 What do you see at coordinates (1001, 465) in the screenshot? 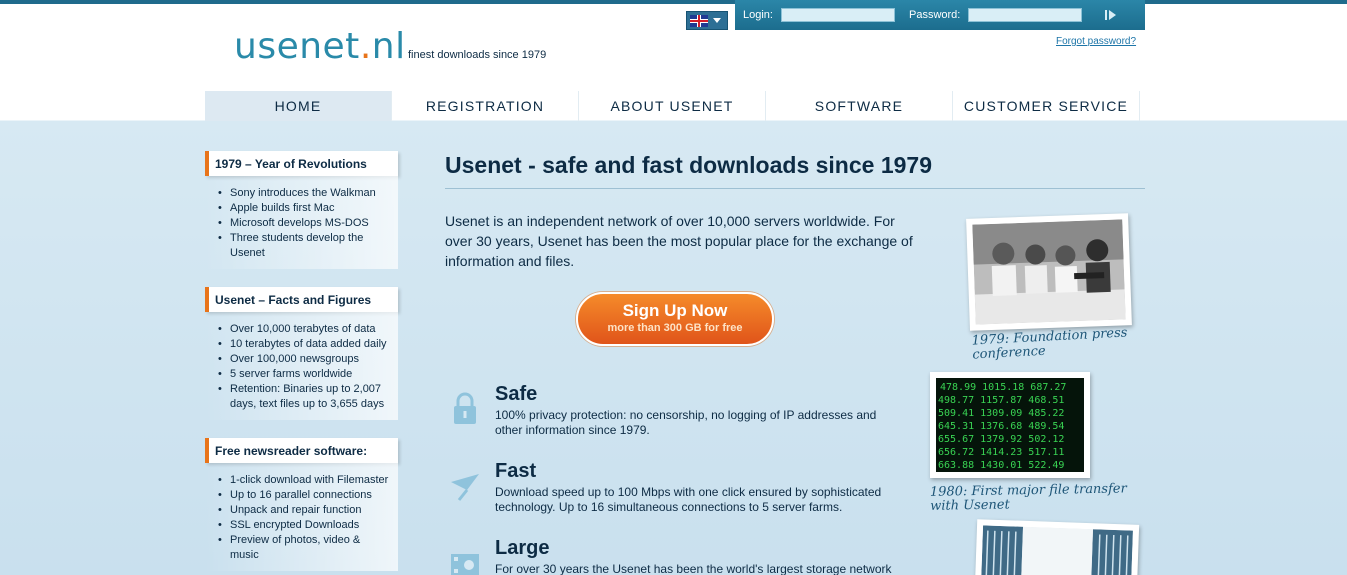
I see `svg-text: 663.88 1430.01 522.49` at bounding box center [1001, 465].